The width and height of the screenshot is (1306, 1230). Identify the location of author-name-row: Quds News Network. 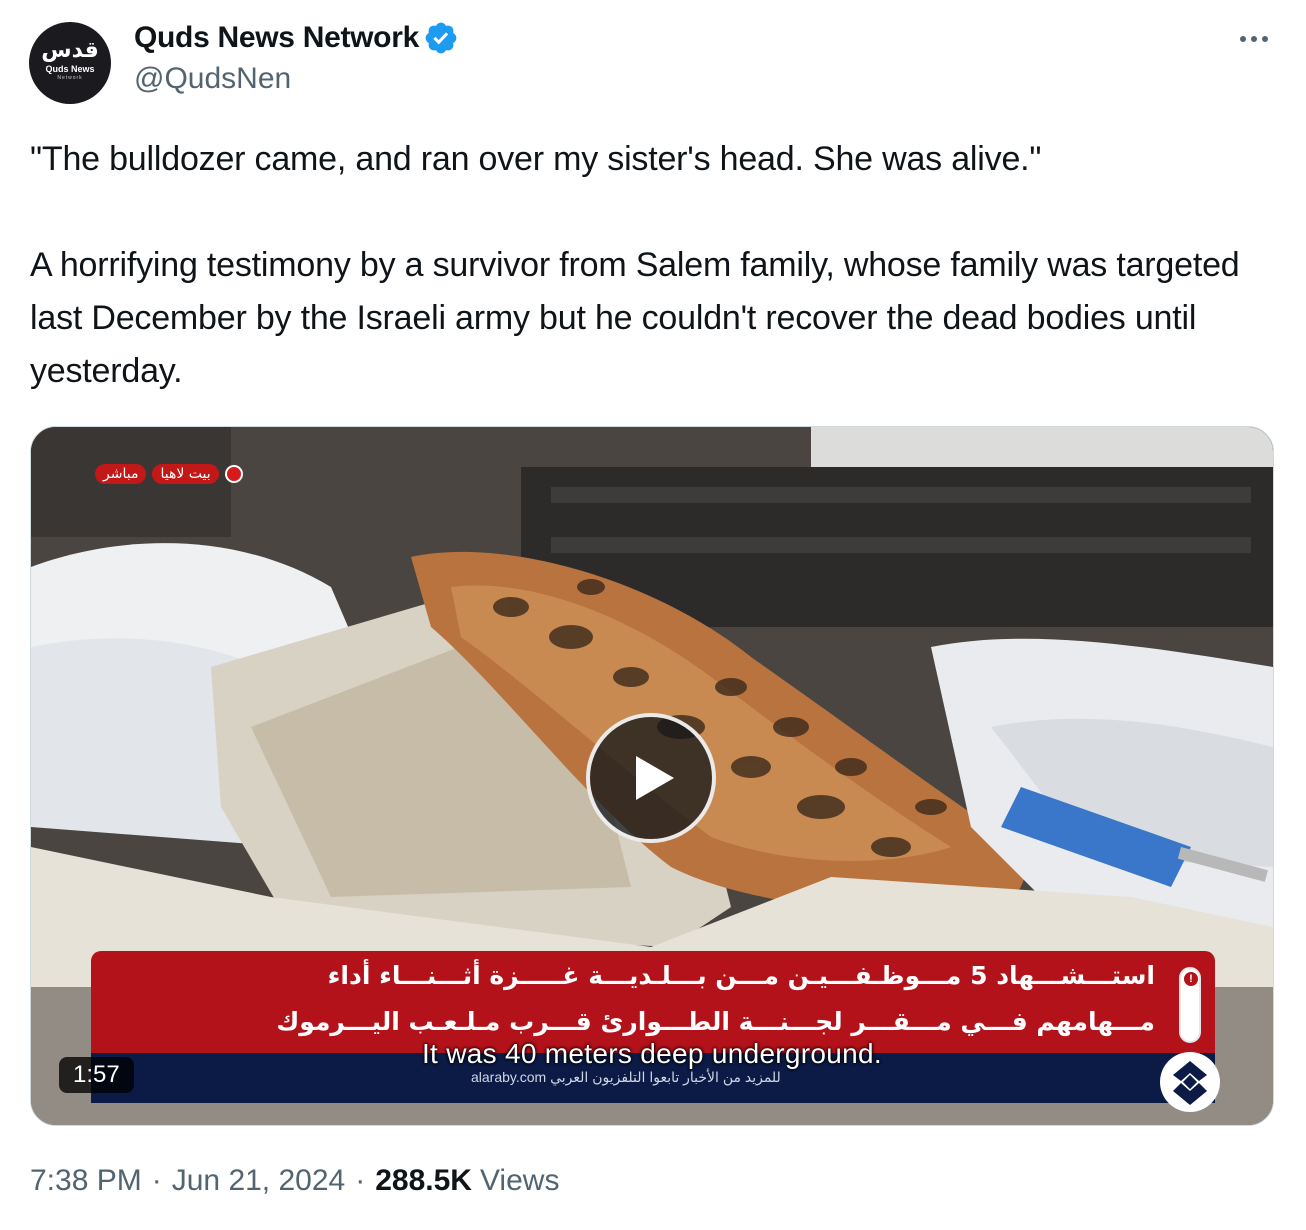
(296, 38).